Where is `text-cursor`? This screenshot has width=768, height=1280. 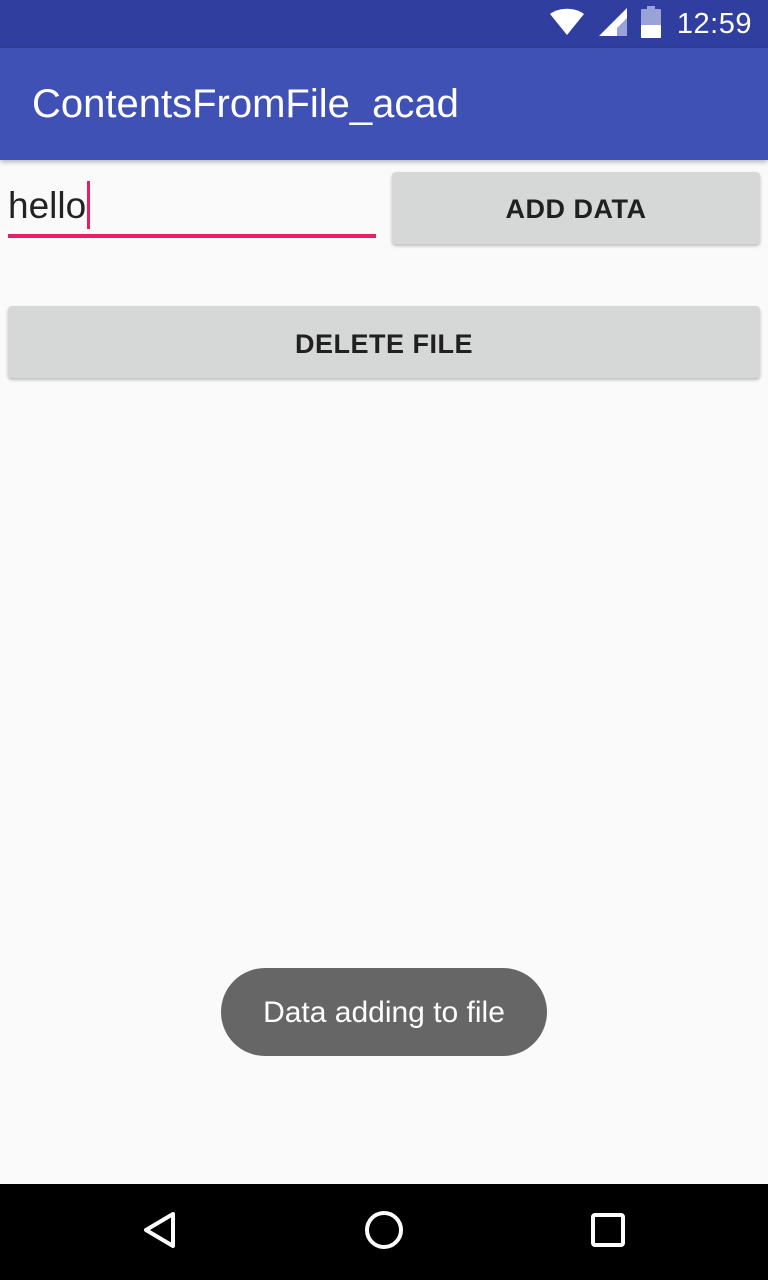
text-cursor is located at coordinates (89, 205).